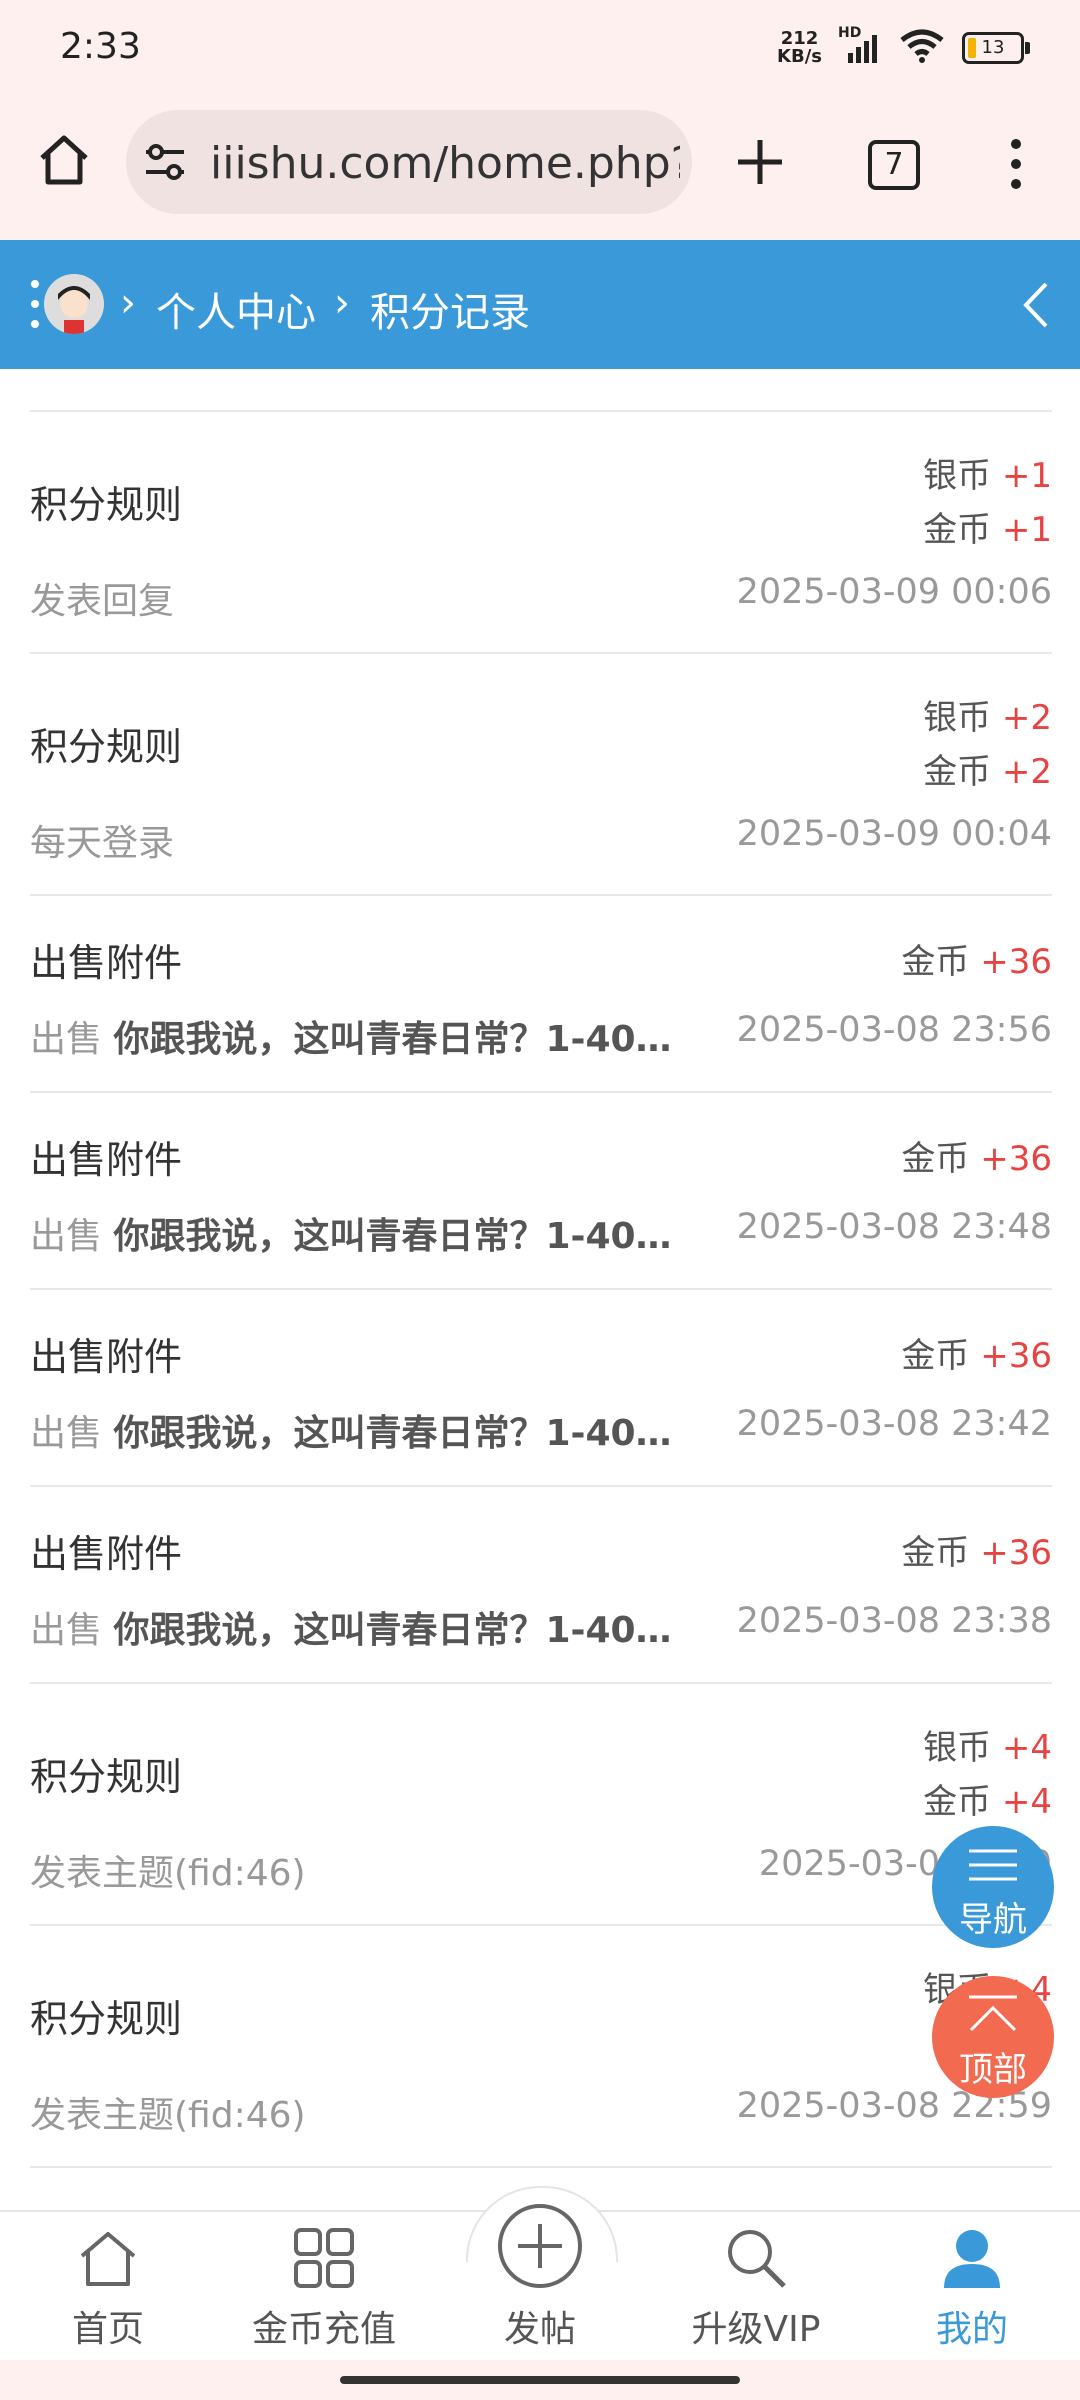 The image size is (1080, 2400). I want to click on credit-change: 银币 +1, so click(987, 476).